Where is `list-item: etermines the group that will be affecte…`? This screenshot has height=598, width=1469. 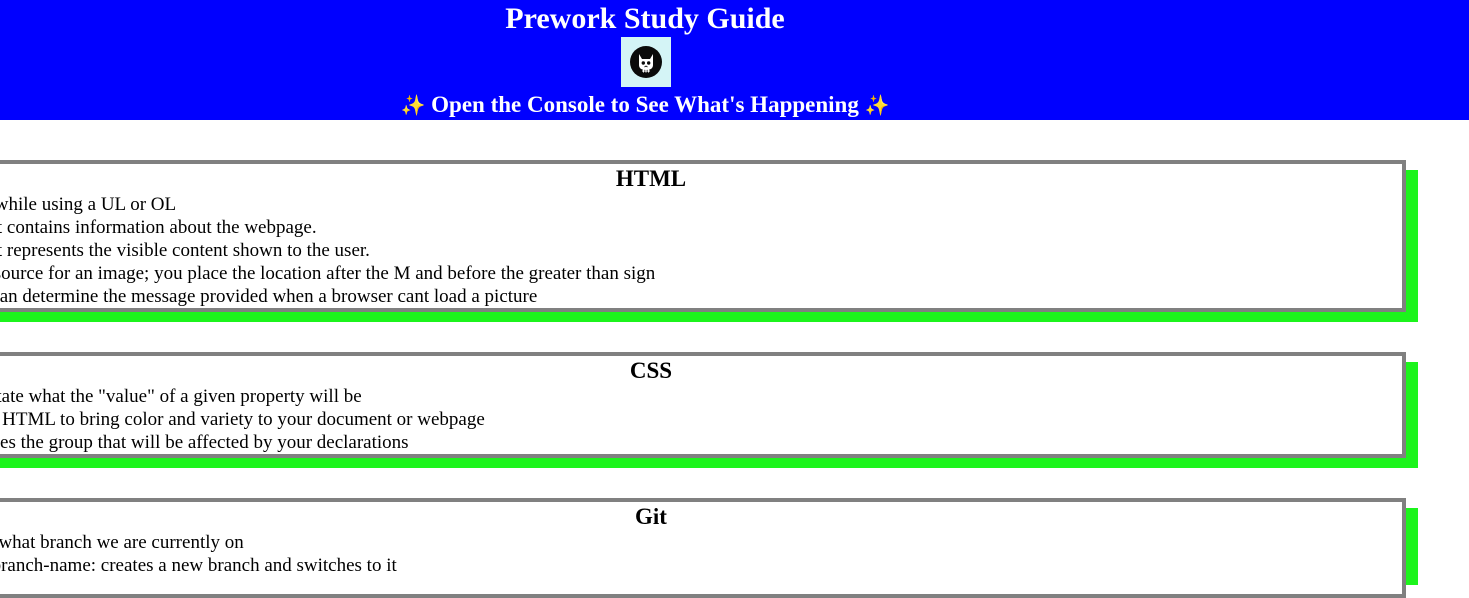 list-item: etermines the group that will be affecte… is located at coordinates (204, 442).